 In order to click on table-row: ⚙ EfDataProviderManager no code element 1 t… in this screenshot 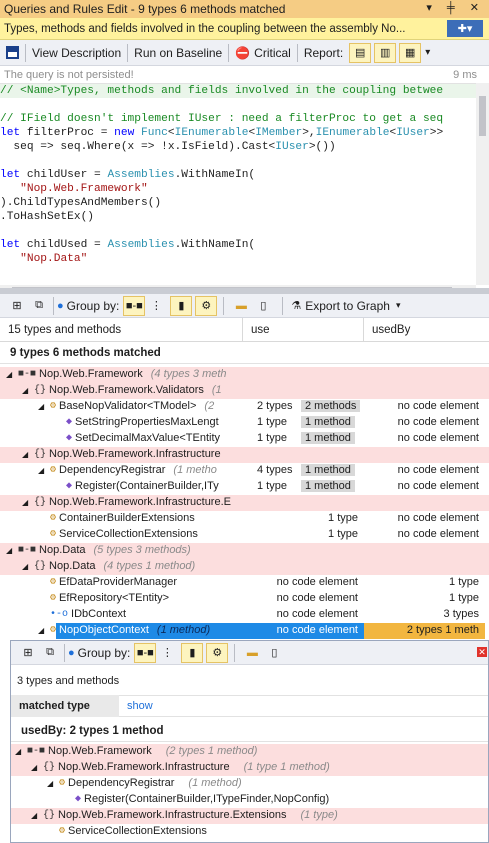, I will do `click(244, 583)`.